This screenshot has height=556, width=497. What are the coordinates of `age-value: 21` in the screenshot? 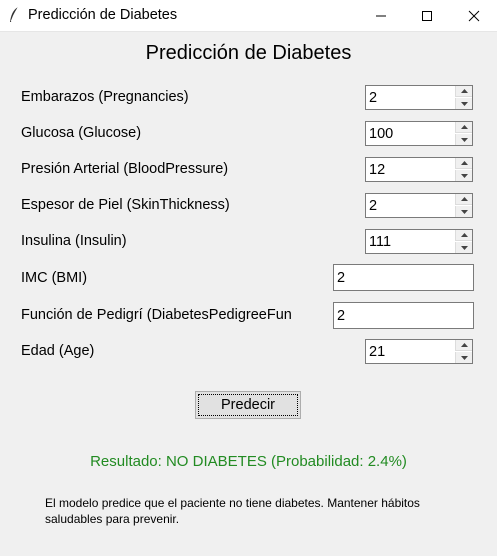 It's located at (377, 352).